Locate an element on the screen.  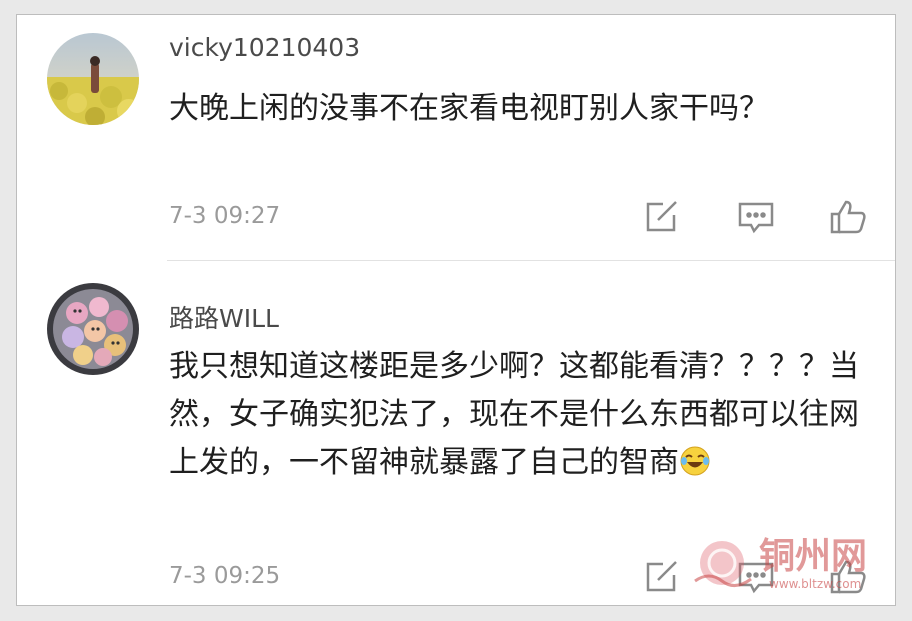
watermark-logo-icon is located at coordinates (723, 564).